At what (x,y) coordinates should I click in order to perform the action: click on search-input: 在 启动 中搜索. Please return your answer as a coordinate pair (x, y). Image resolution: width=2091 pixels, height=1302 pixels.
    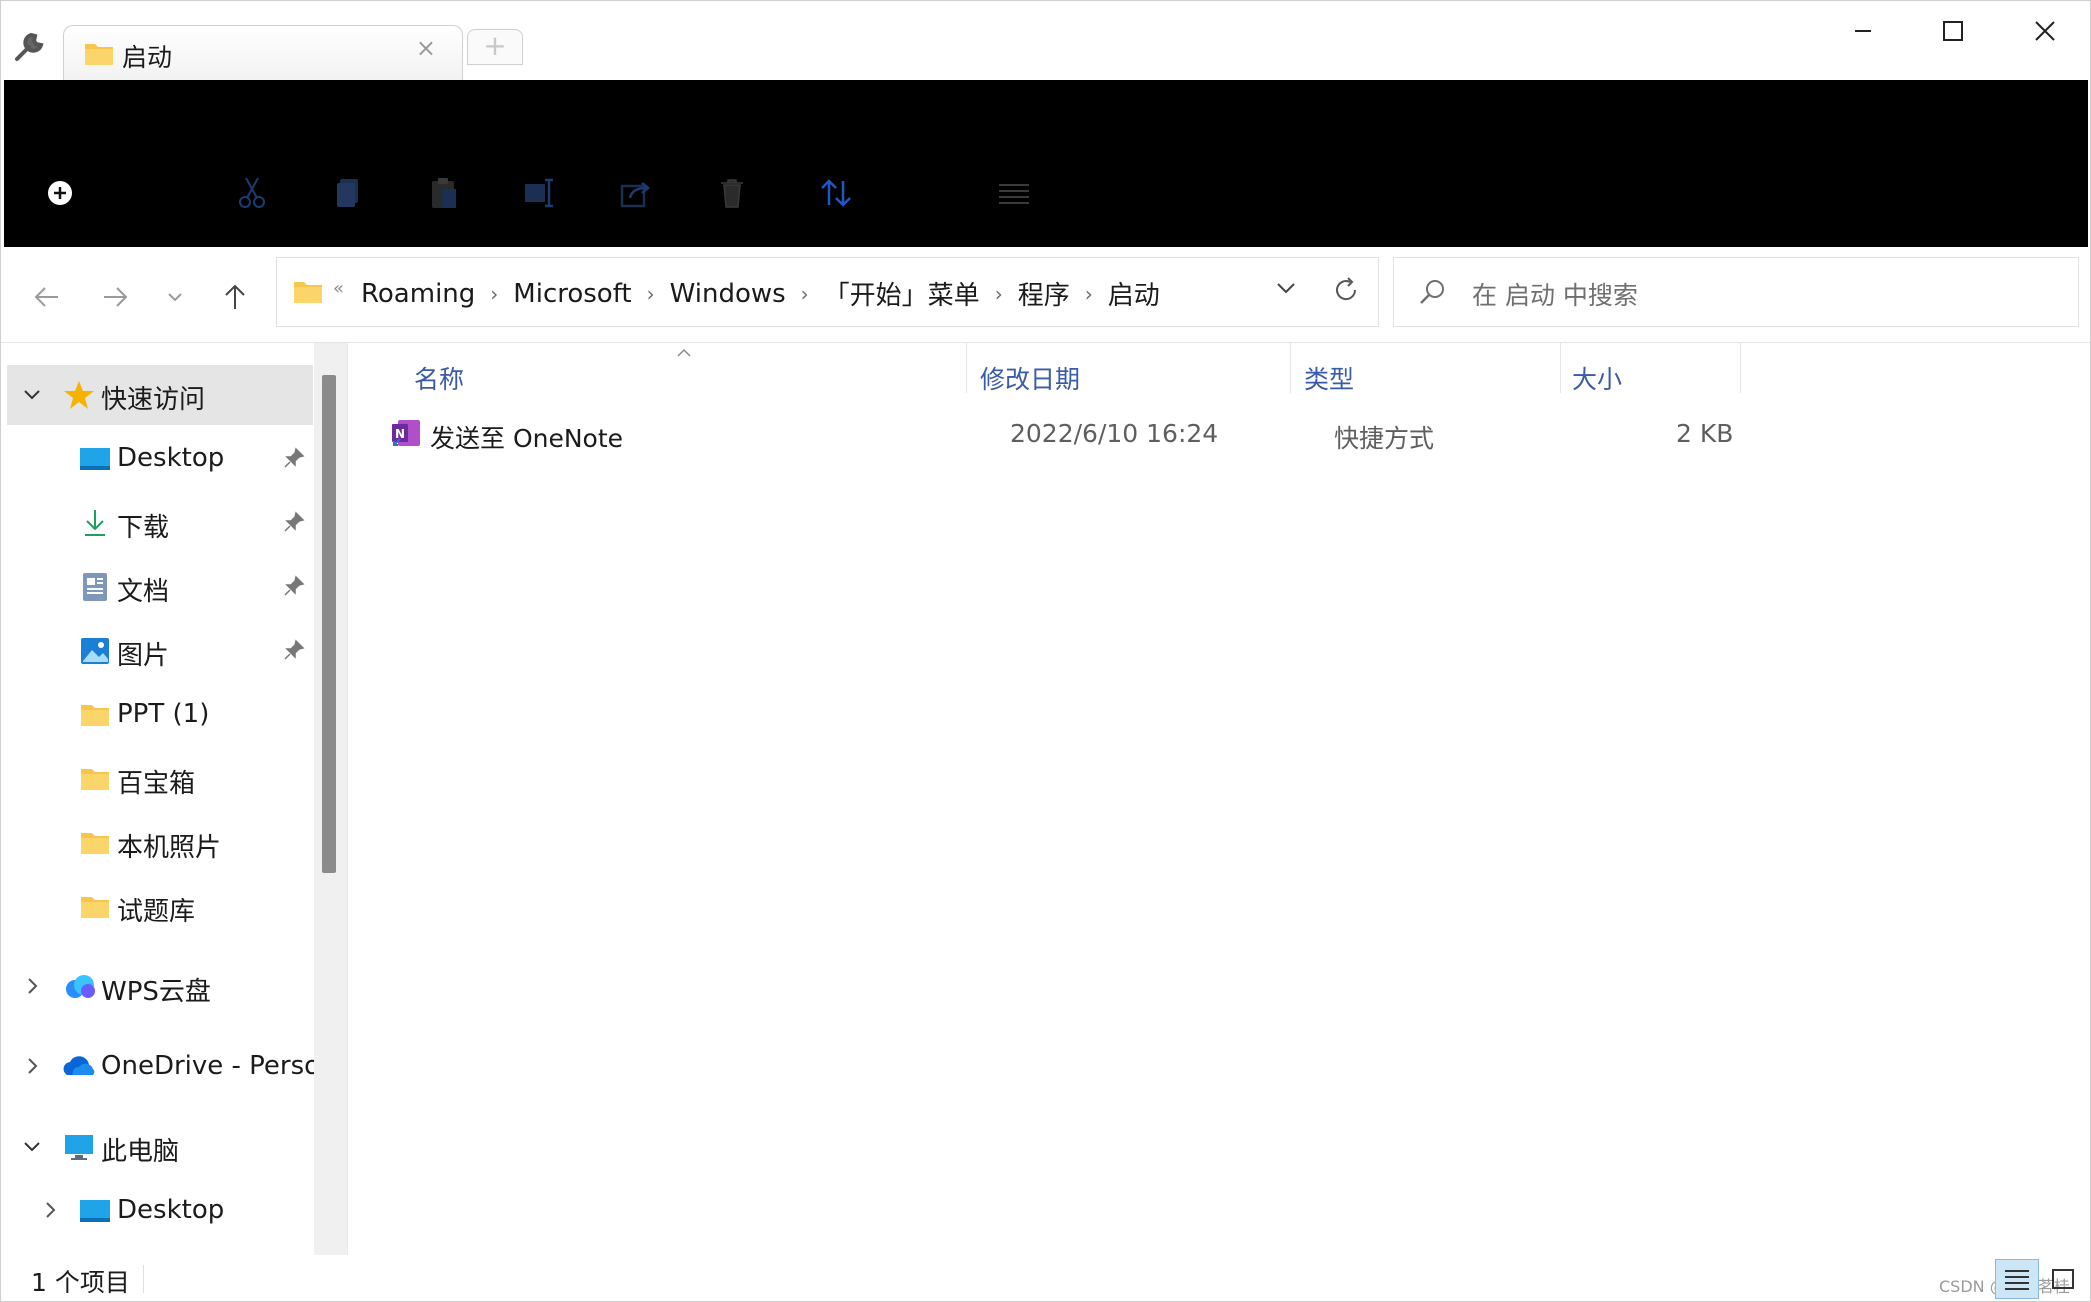
    Looking at the image, I should click on (1555, 294).